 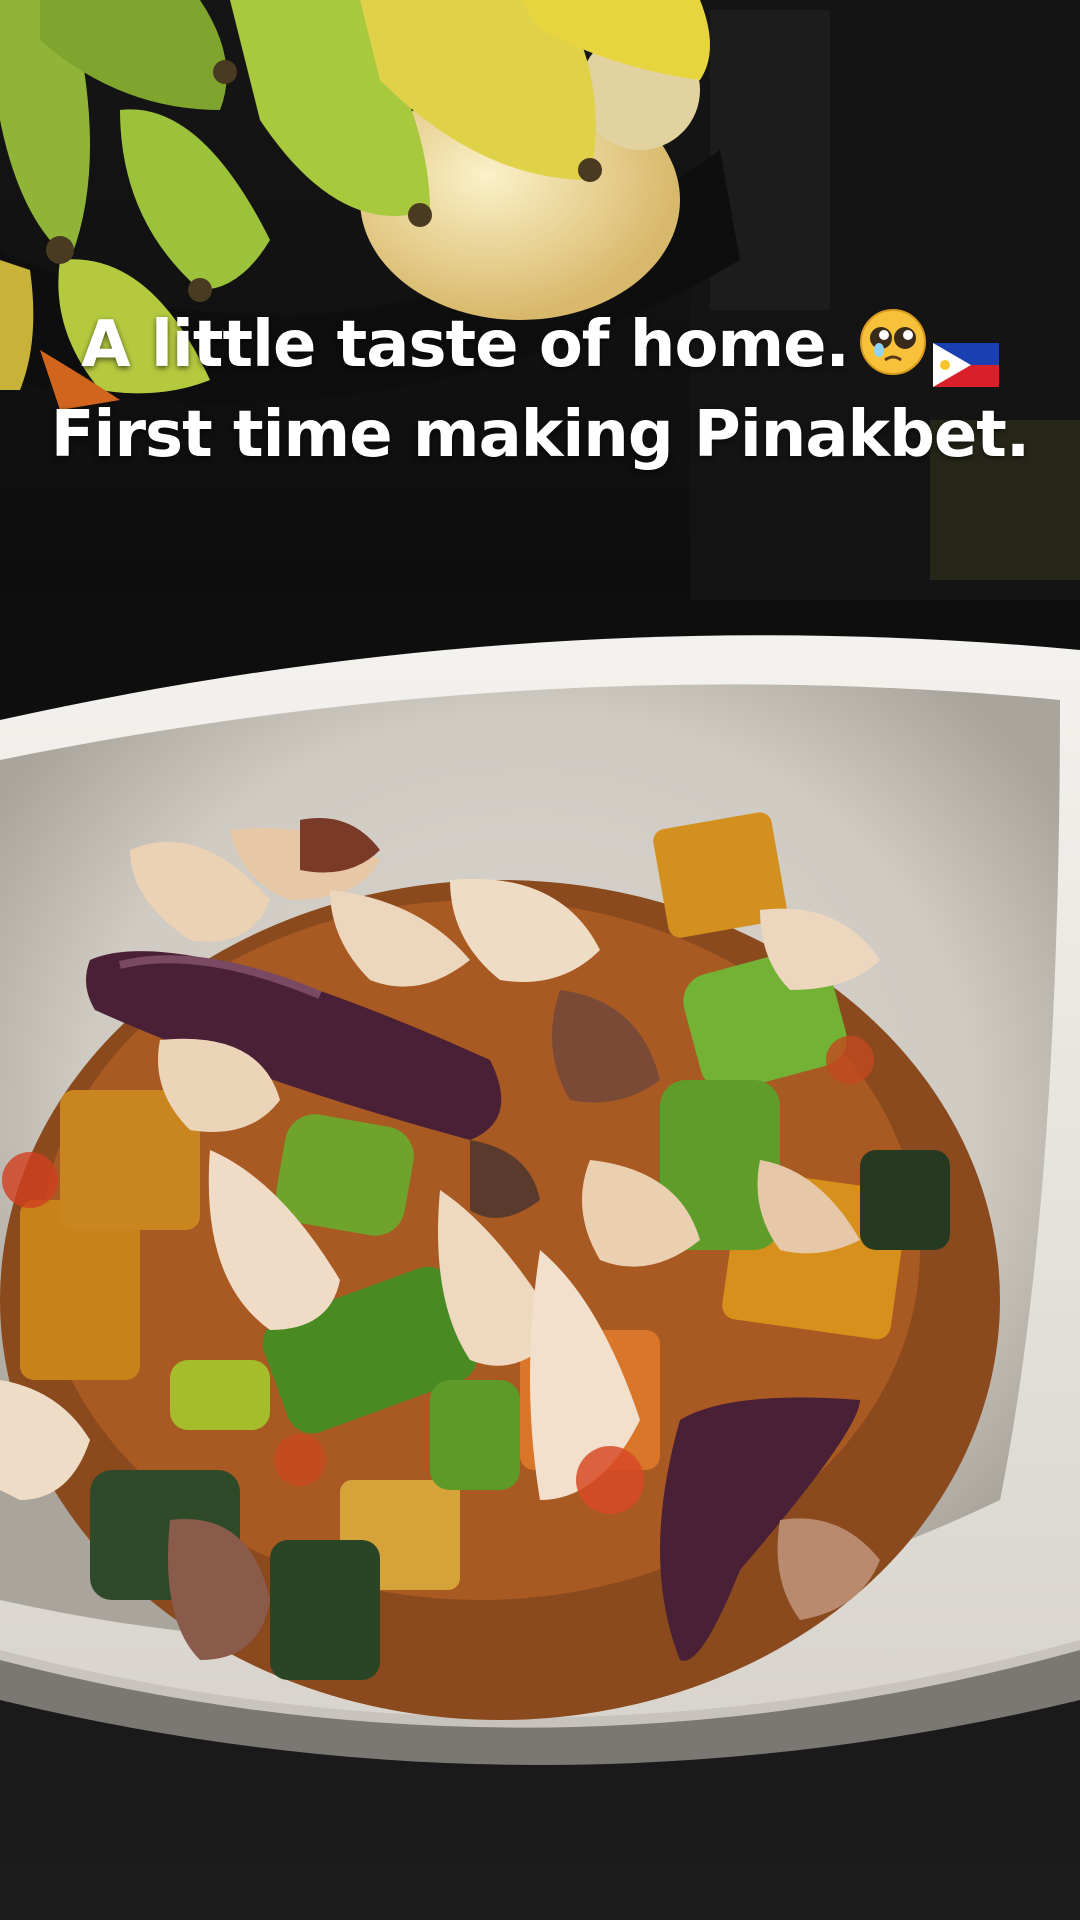 I want to click on caption-line-1-text: A little taste of home., so click(x=465, y=345).